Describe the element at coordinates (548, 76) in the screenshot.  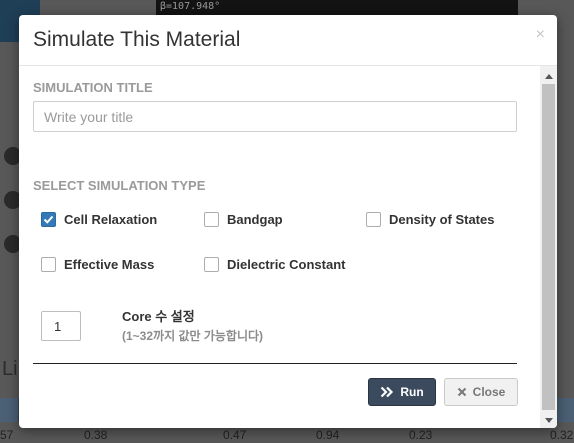
I see `scroll-up-arrow-icon` at that location.